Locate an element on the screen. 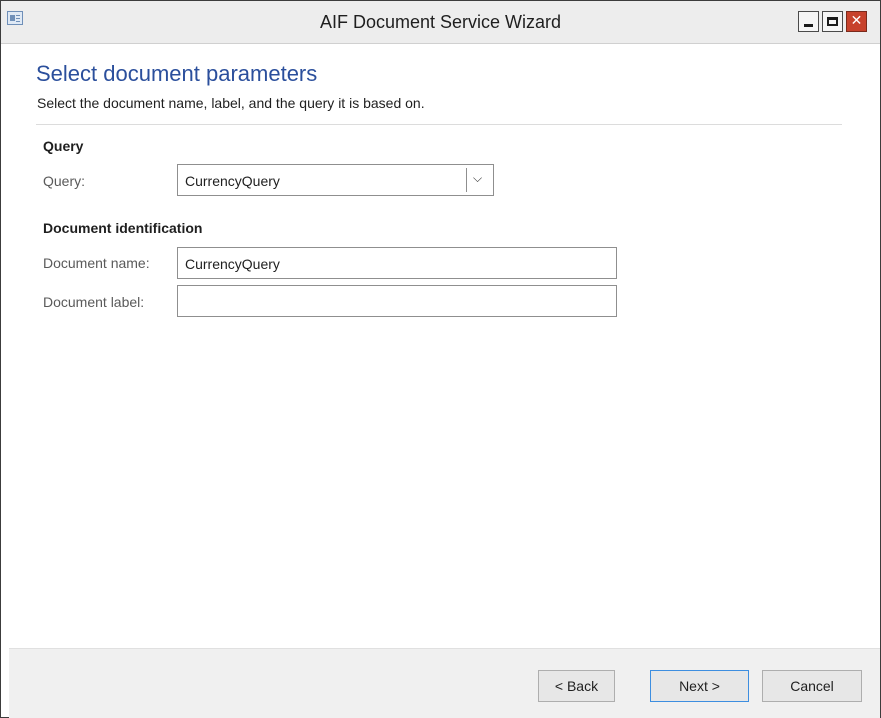 The height and width of the screenshot is (718, 881). close-button: ✕ is located at coordinates (856, 21).